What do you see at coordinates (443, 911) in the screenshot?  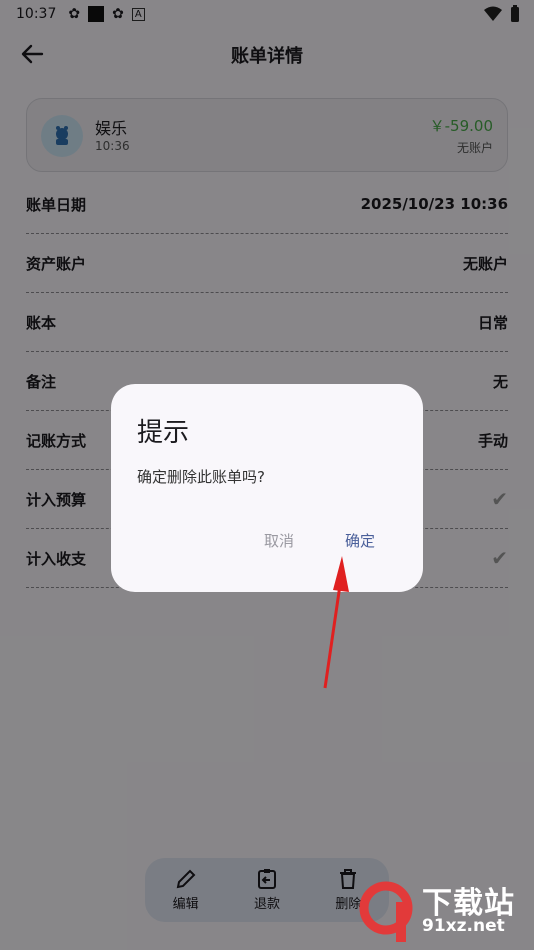 I see `watermark: 下载站 91xz.net` at bounding box center [443, 911].